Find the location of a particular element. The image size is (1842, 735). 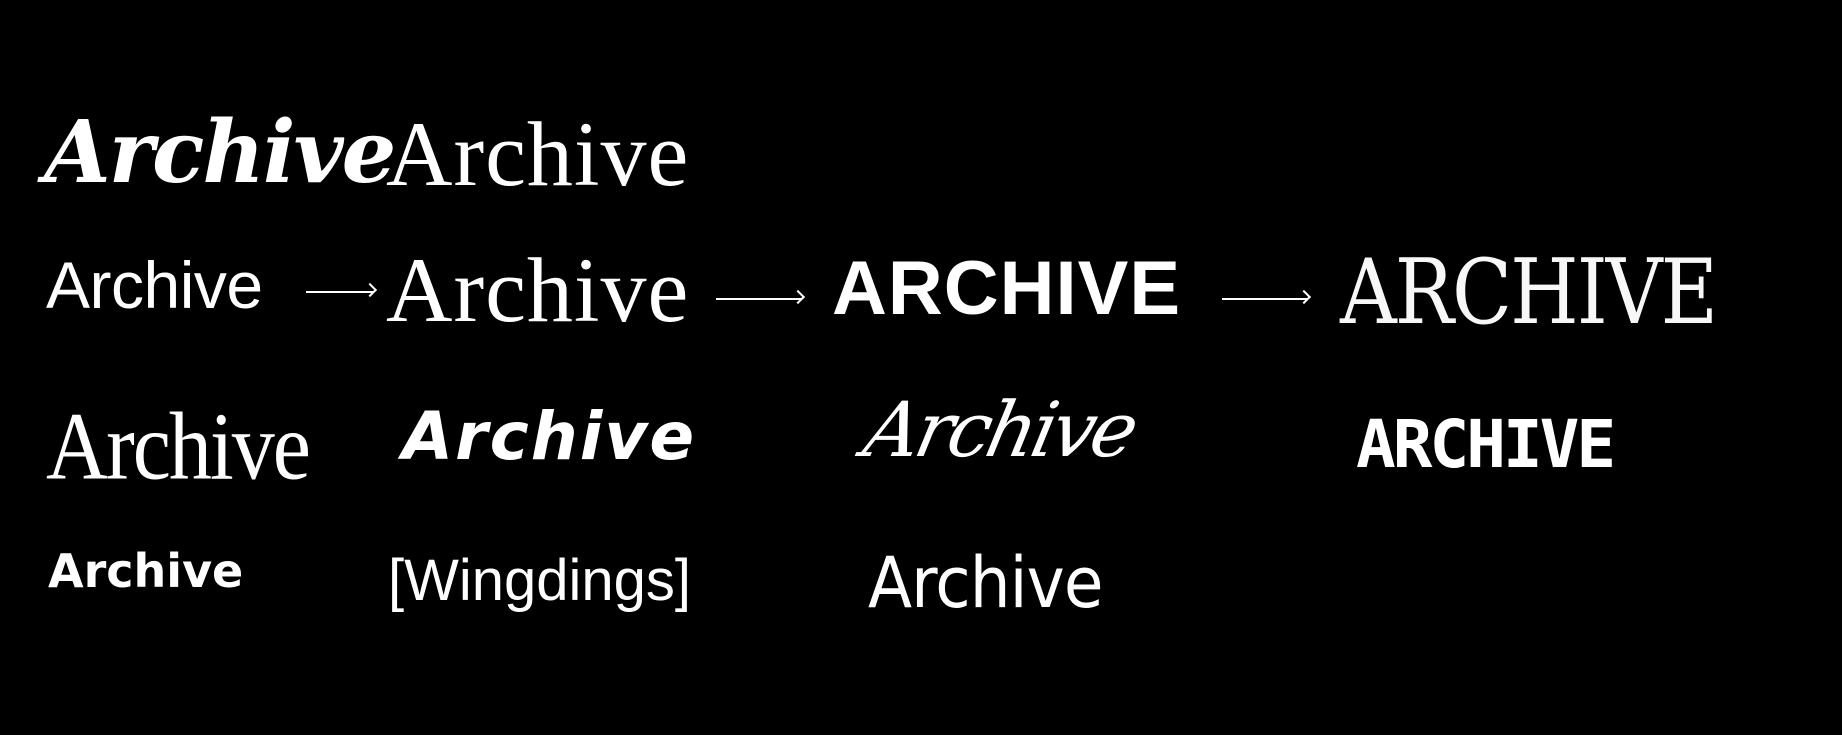

font-sample-calligraphic: Archive is located at coordinates (999, 429).